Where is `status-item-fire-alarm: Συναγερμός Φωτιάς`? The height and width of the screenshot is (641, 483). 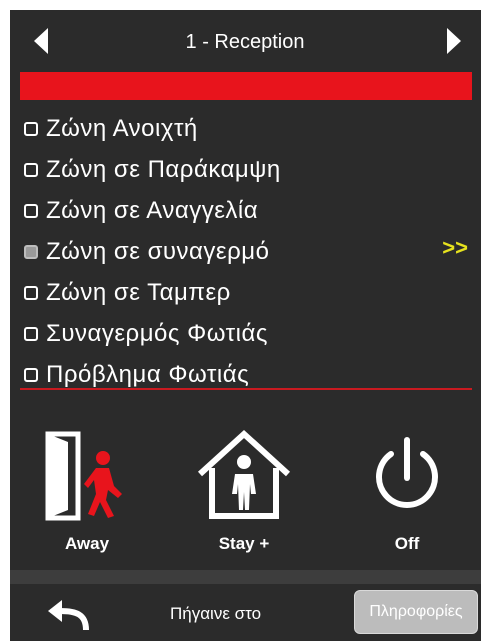 status-item-fire-alarm: Συναγερμός Φωτιάς is located at coordinates (249, 333).